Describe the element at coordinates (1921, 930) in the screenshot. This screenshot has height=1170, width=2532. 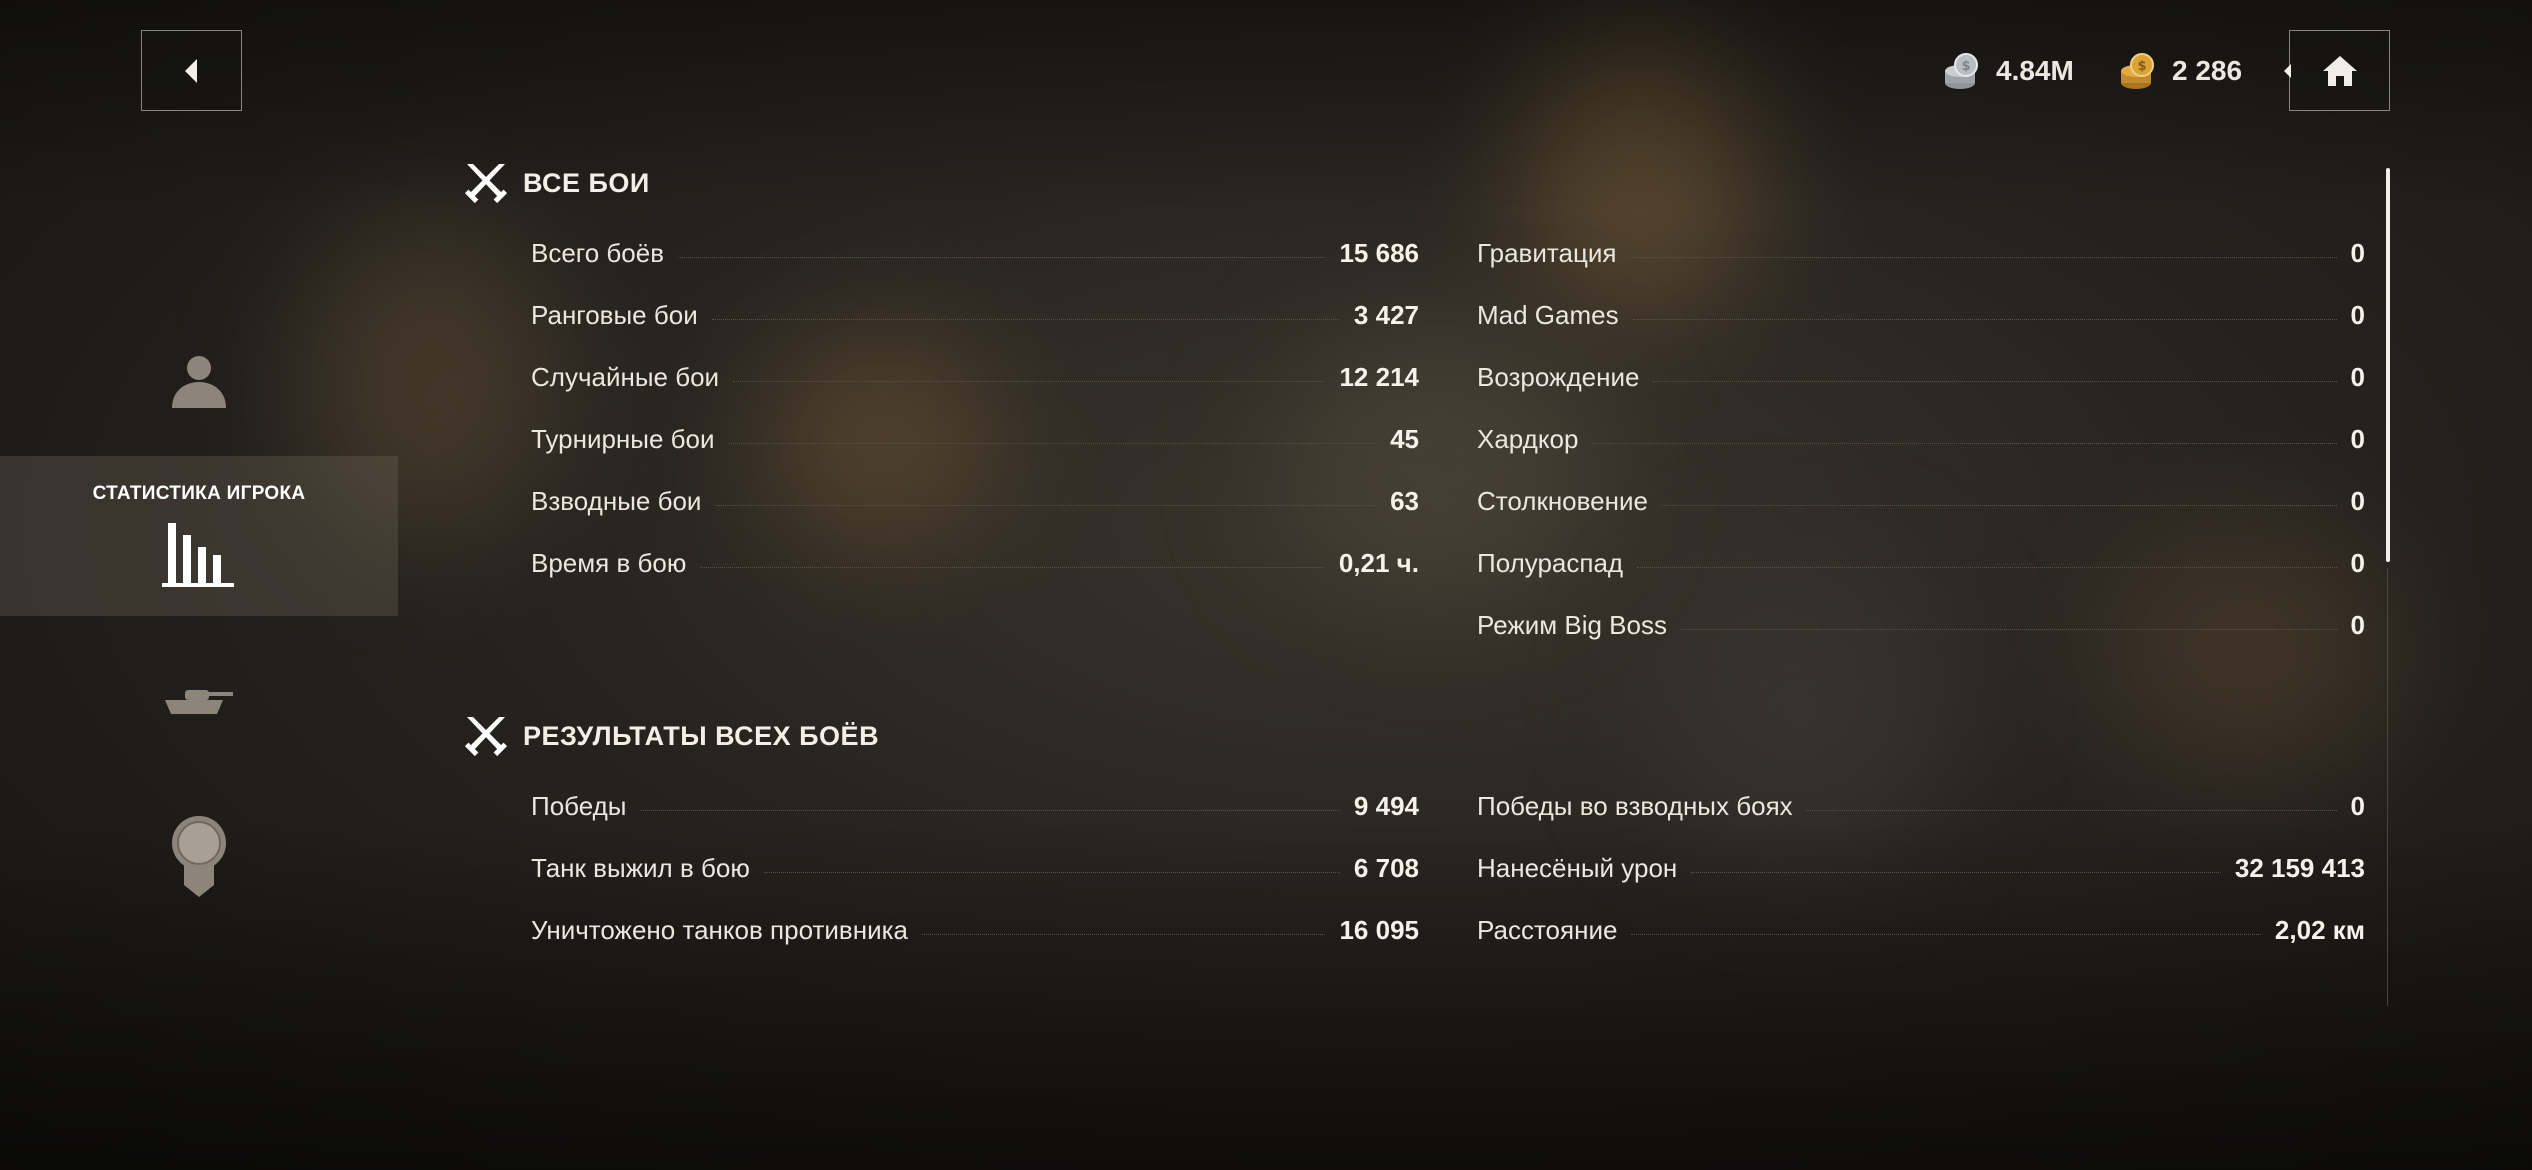
I see `stat-row: Расстояние 2,02 км` at that location.